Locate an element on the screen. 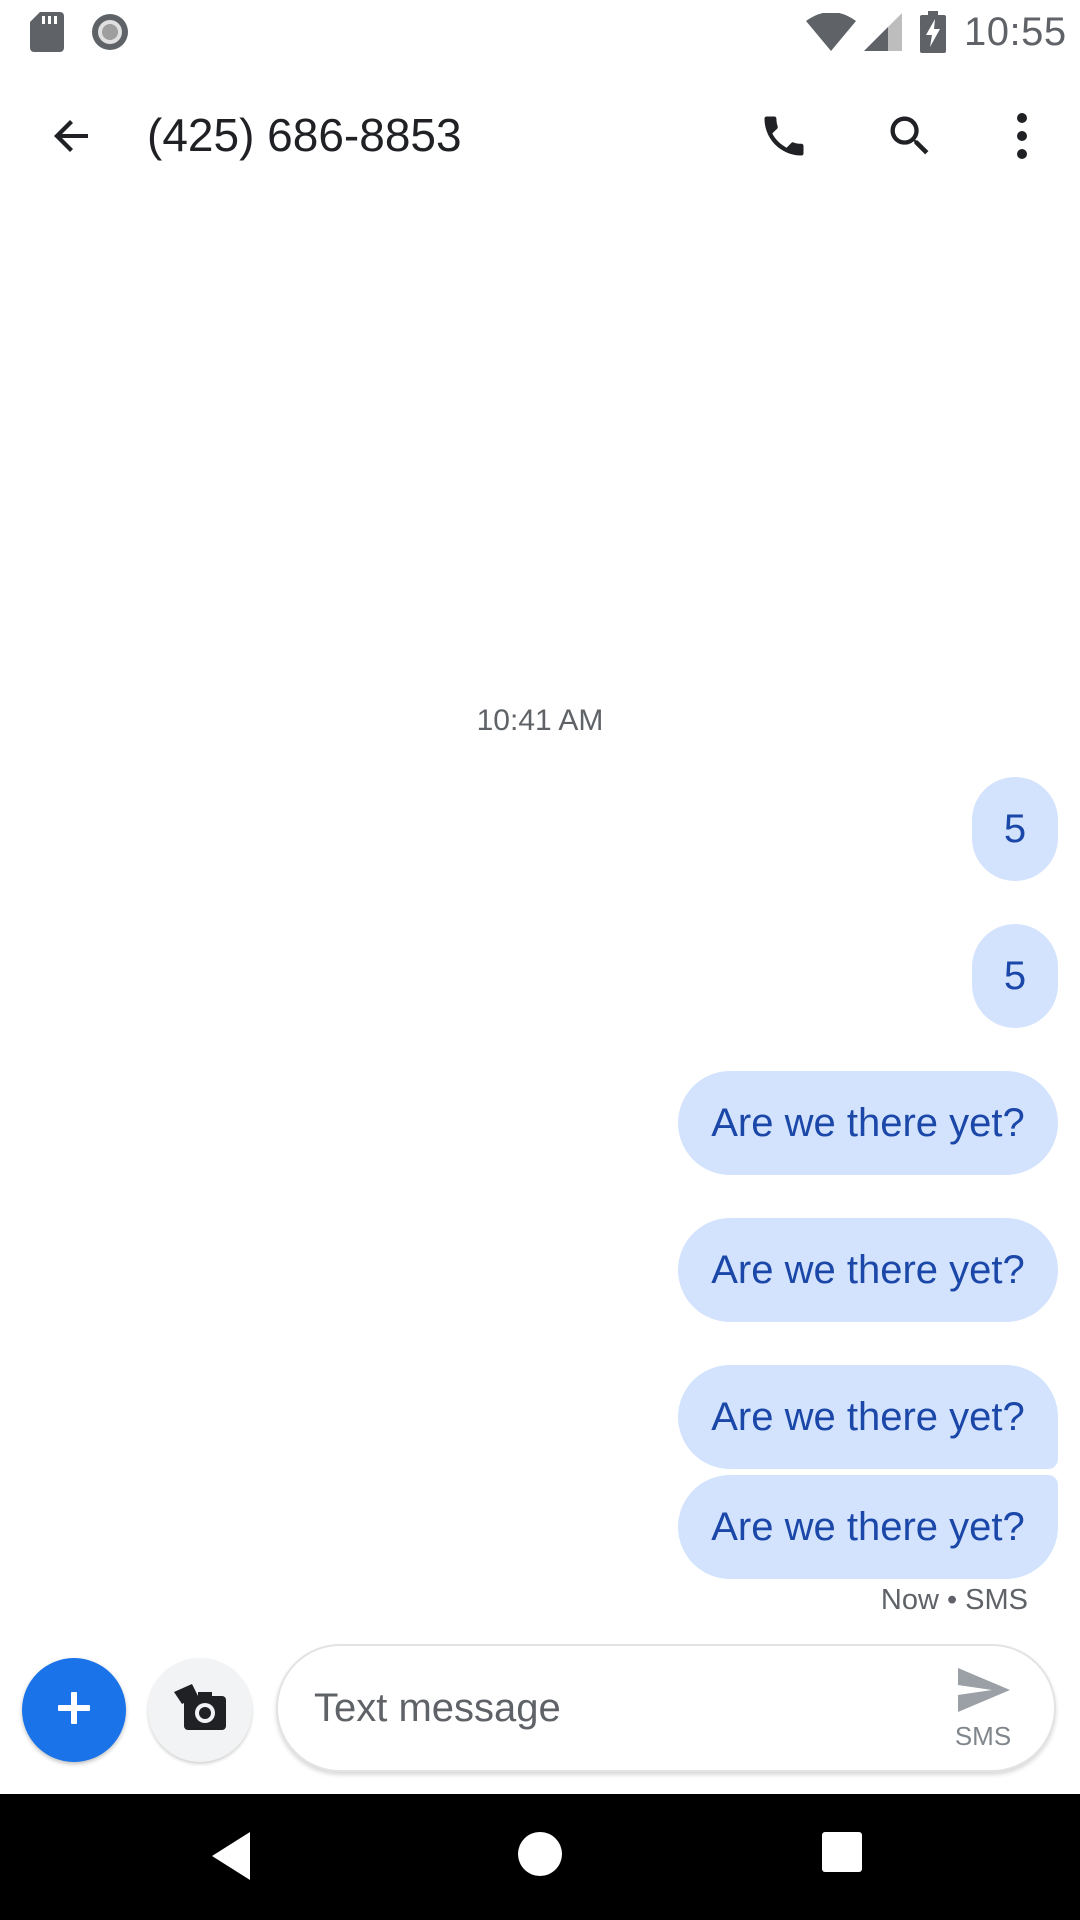  wifi-icon is located at coordinates (831, 34).